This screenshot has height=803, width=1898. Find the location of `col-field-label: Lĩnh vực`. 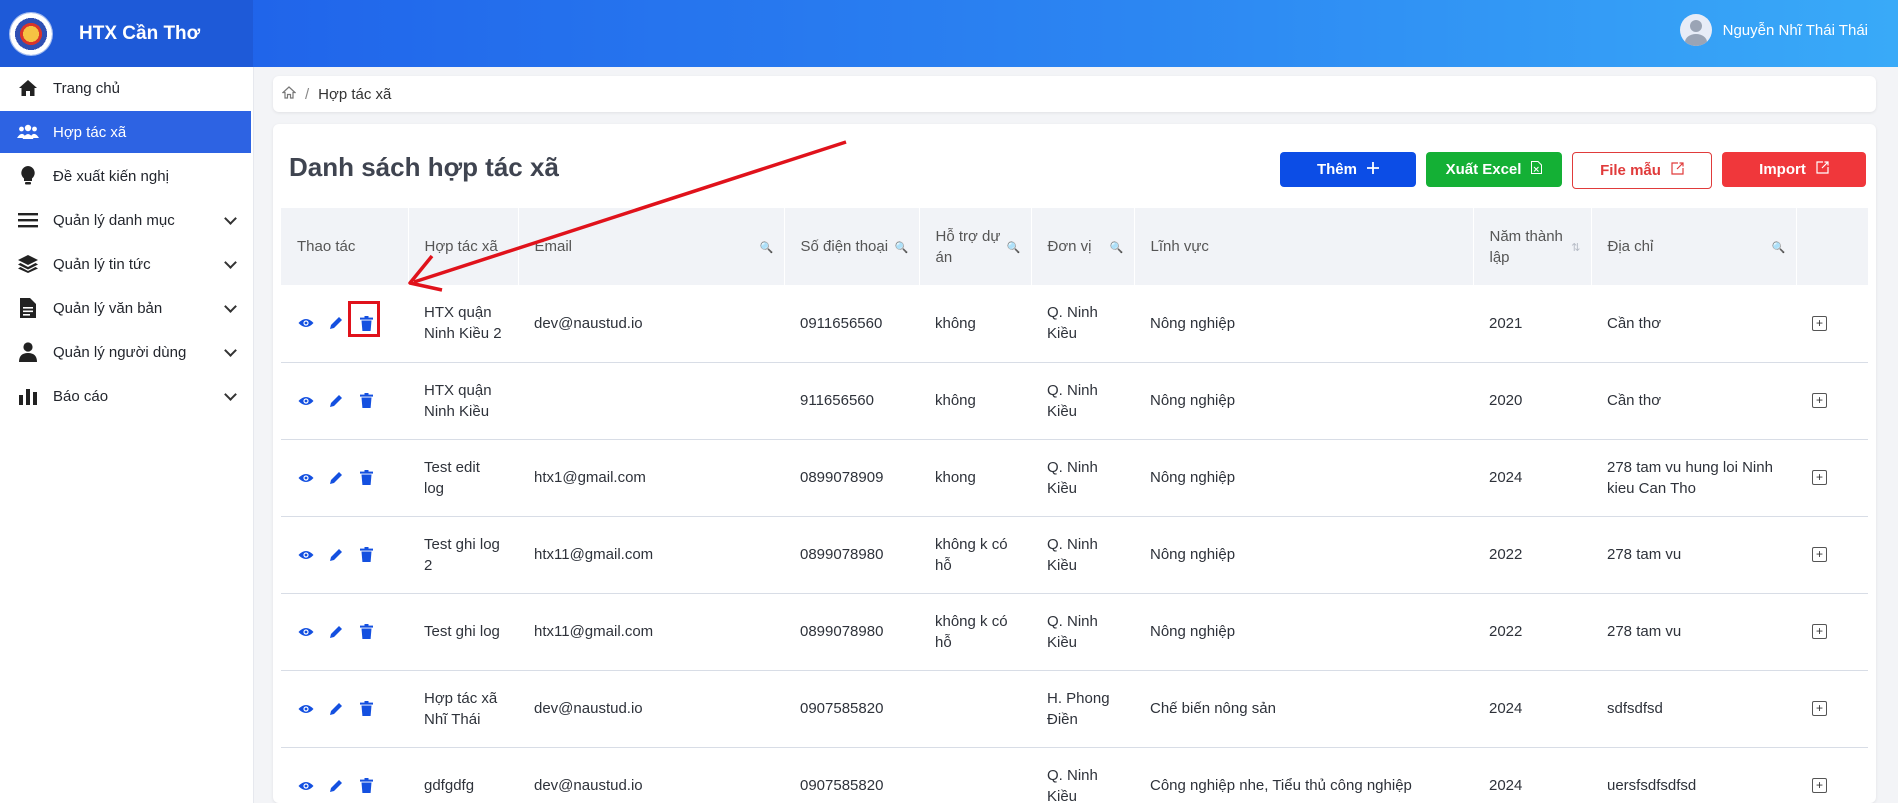

col-field-label: Lĩnh vực is located at coordinates (1179, 246).